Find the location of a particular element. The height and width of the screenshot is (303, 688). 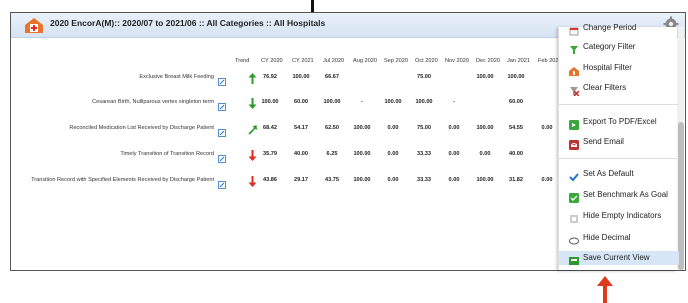

menu-item-category-filter: Category Filter is located at coordinates (619, 47).